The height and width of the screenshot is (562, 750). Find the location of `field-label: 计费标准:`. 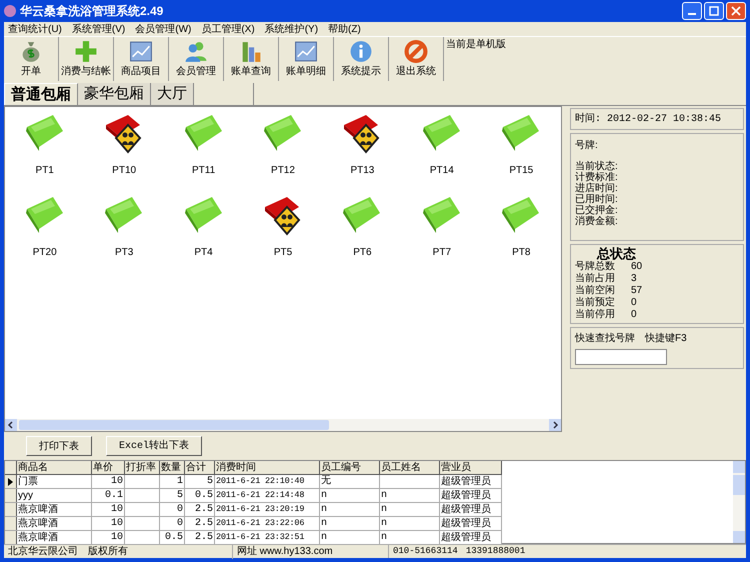

field-label: 计费标准: is located at coordinates (597, 177).